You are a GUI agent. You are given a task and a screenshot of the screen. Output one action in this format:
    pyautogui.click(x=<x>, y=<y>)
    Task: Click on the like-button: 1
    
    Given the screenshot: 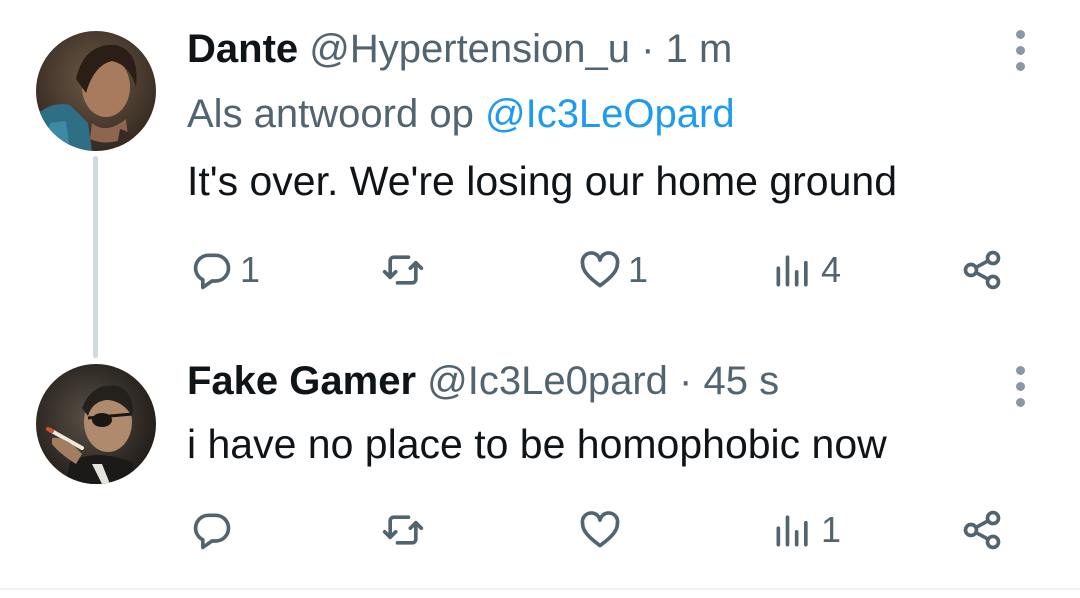 What is the action you would take?
    pyautogui.click(x=613, y=270)
    